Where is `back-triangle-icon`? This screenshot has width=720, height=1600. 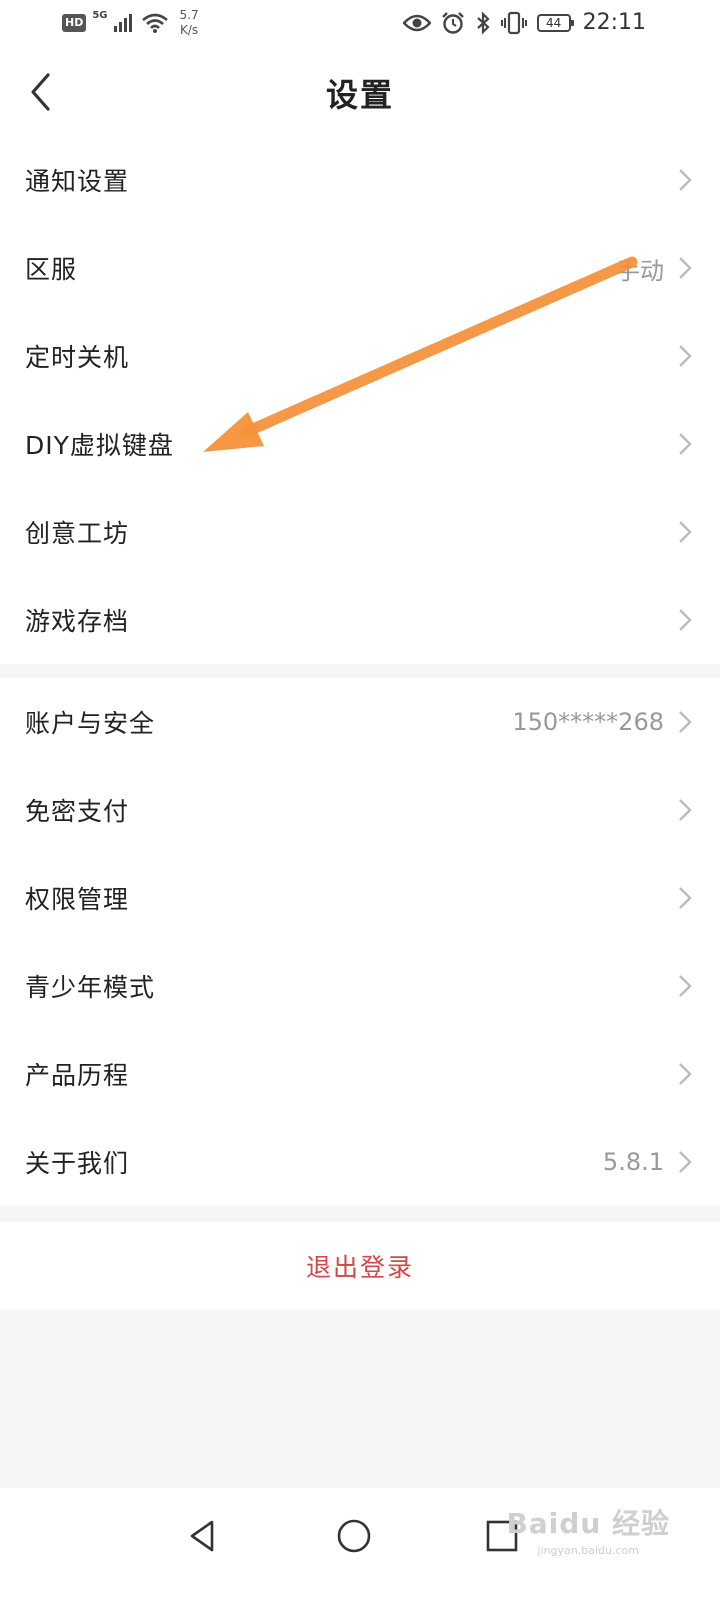 back-triangle-icon is located at coordinates (202, 1536).